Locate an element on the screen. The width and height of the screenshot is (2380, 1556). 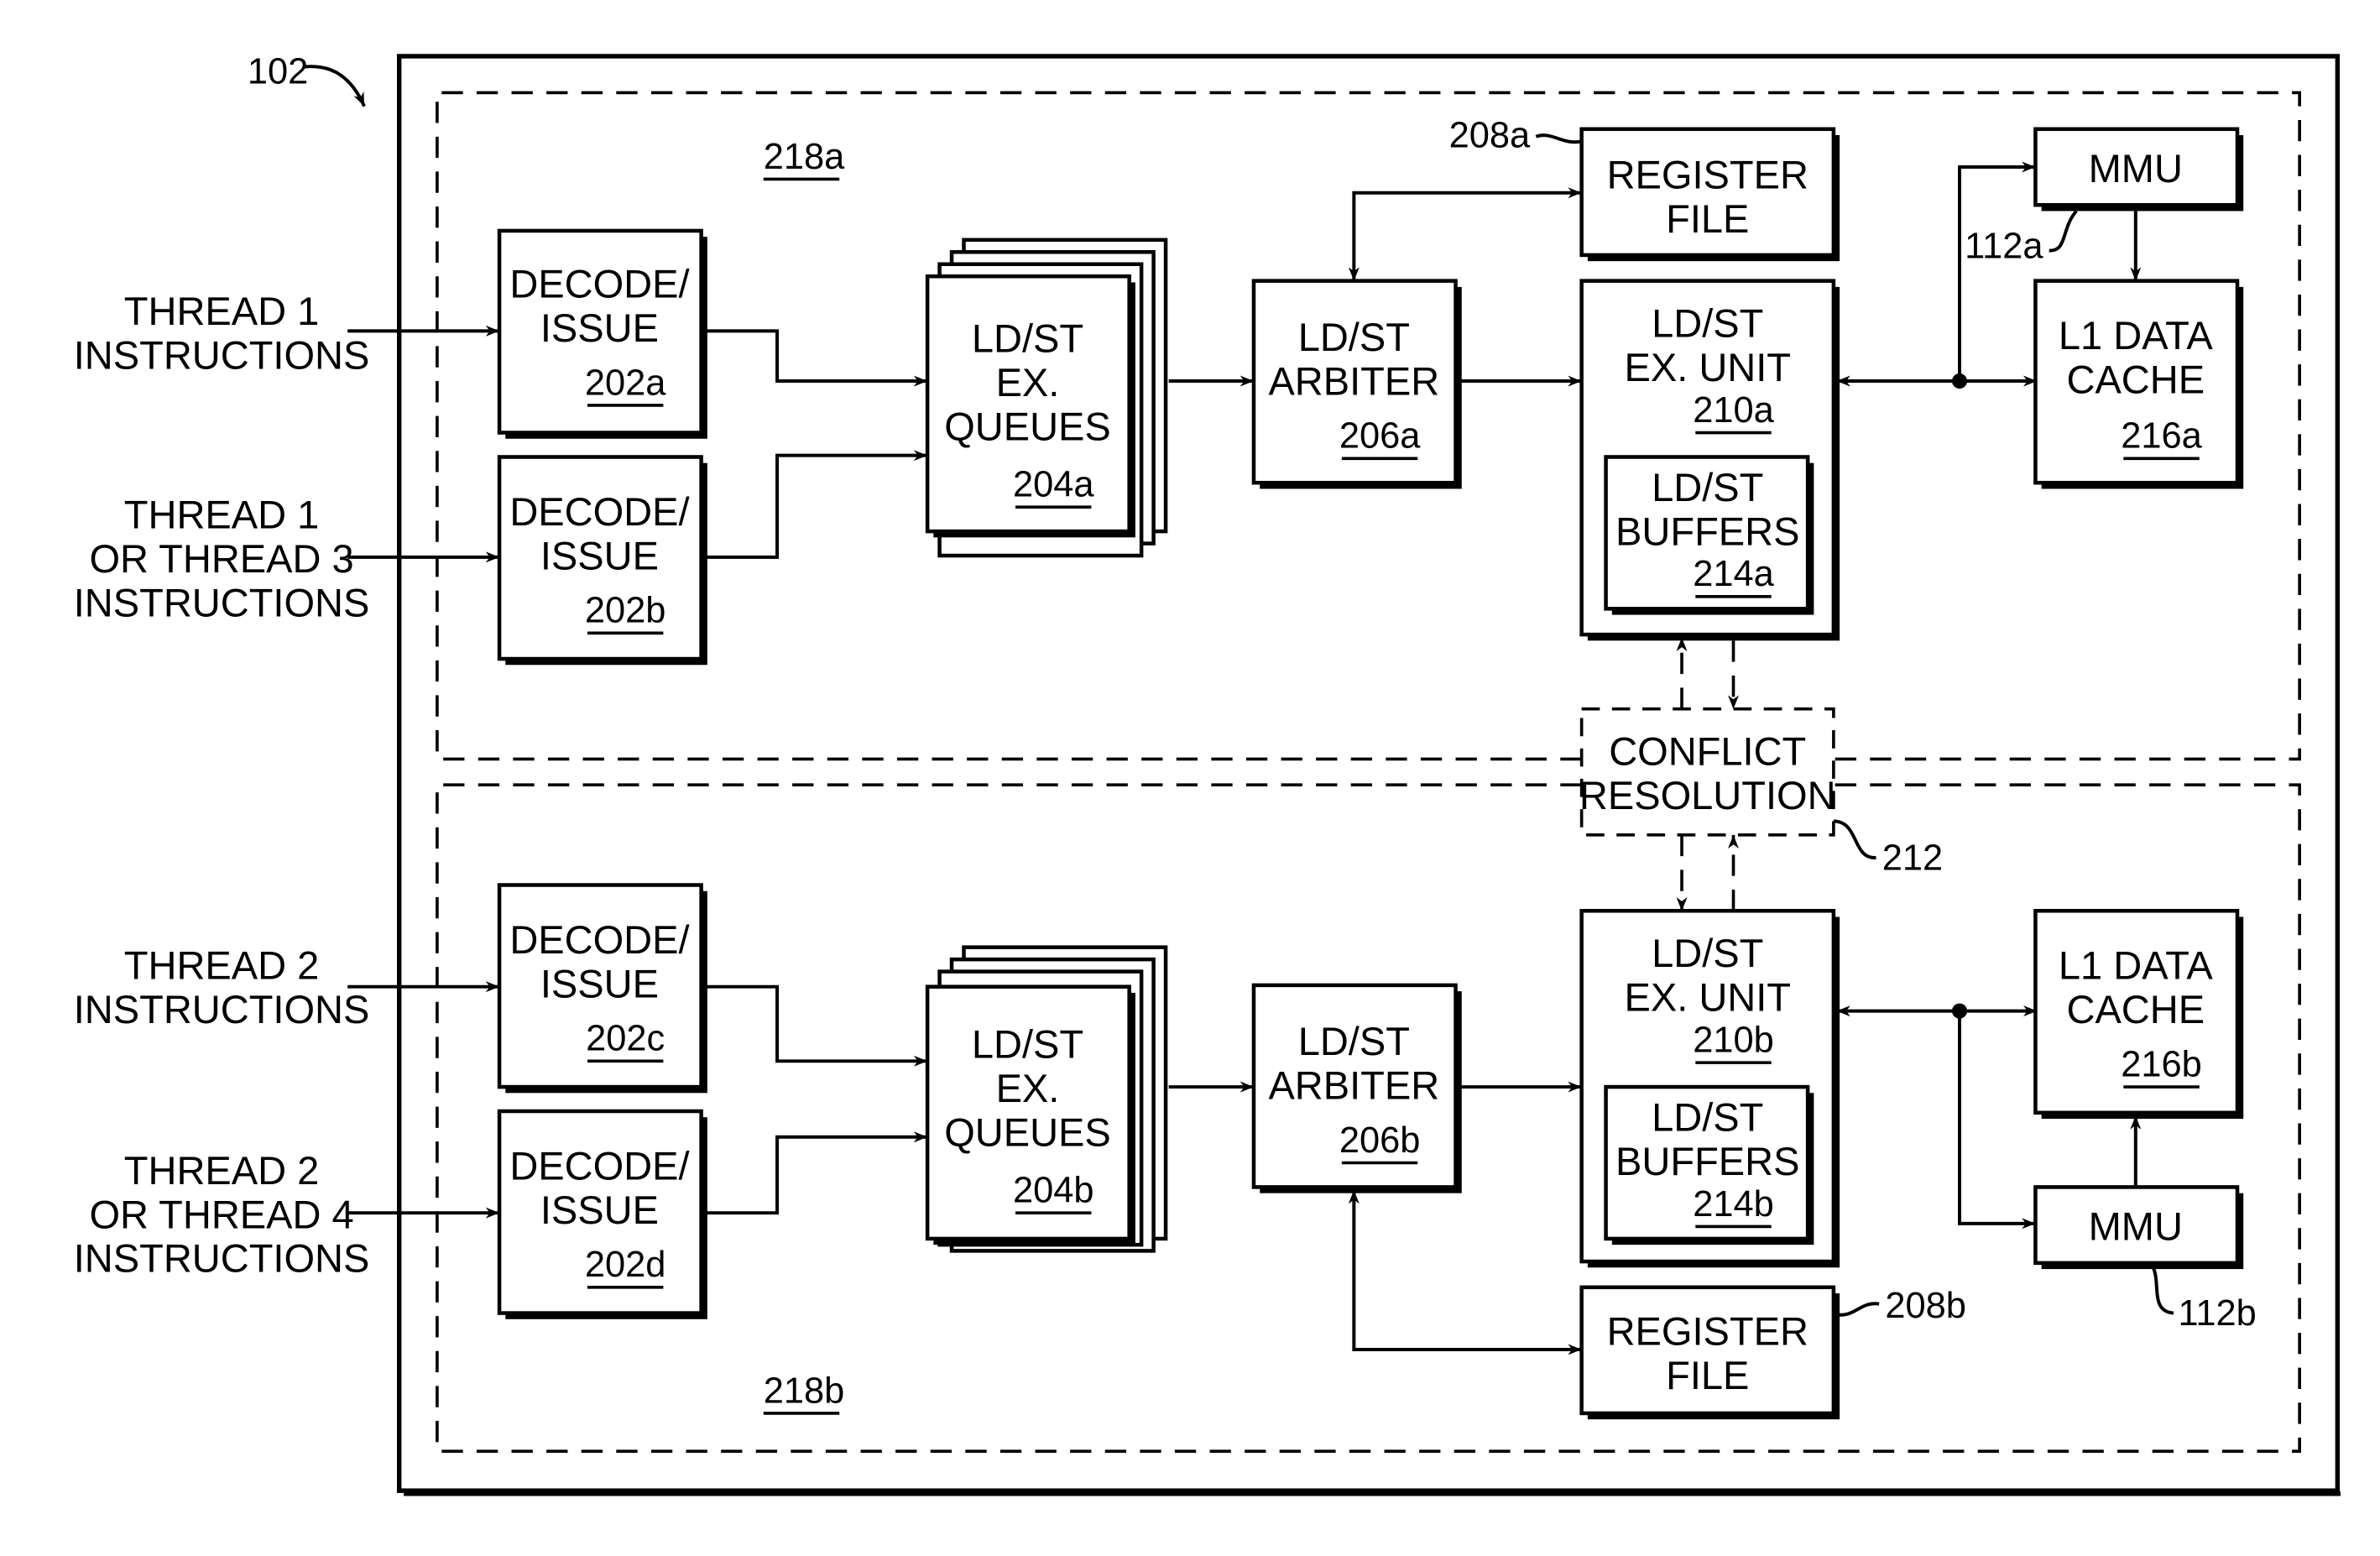
ld-st-buffers-214b: LD/ST BUFFERS 214b is located at coordinates (1709, 1164).